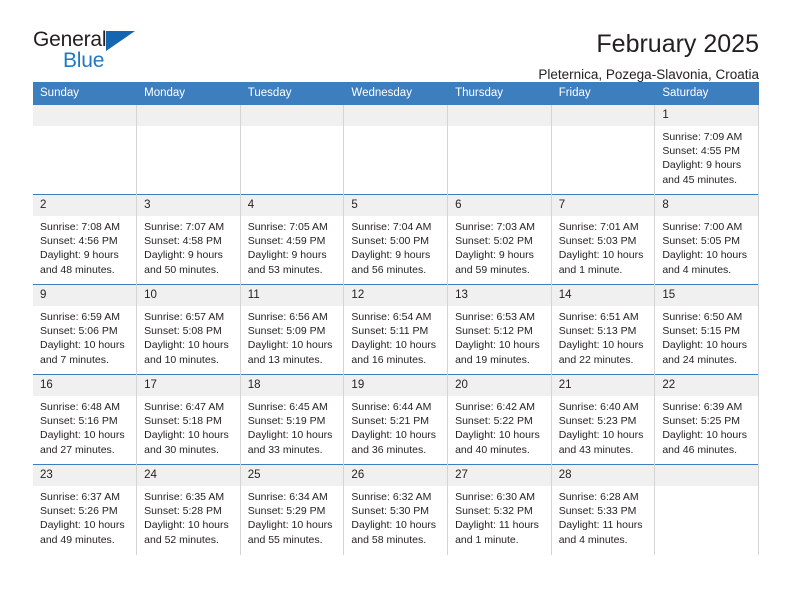  Describe the element at coordinates (391, 497) in the screenshot. I see `day-detail-line: Sunrise: 6:32 AM` at that location.